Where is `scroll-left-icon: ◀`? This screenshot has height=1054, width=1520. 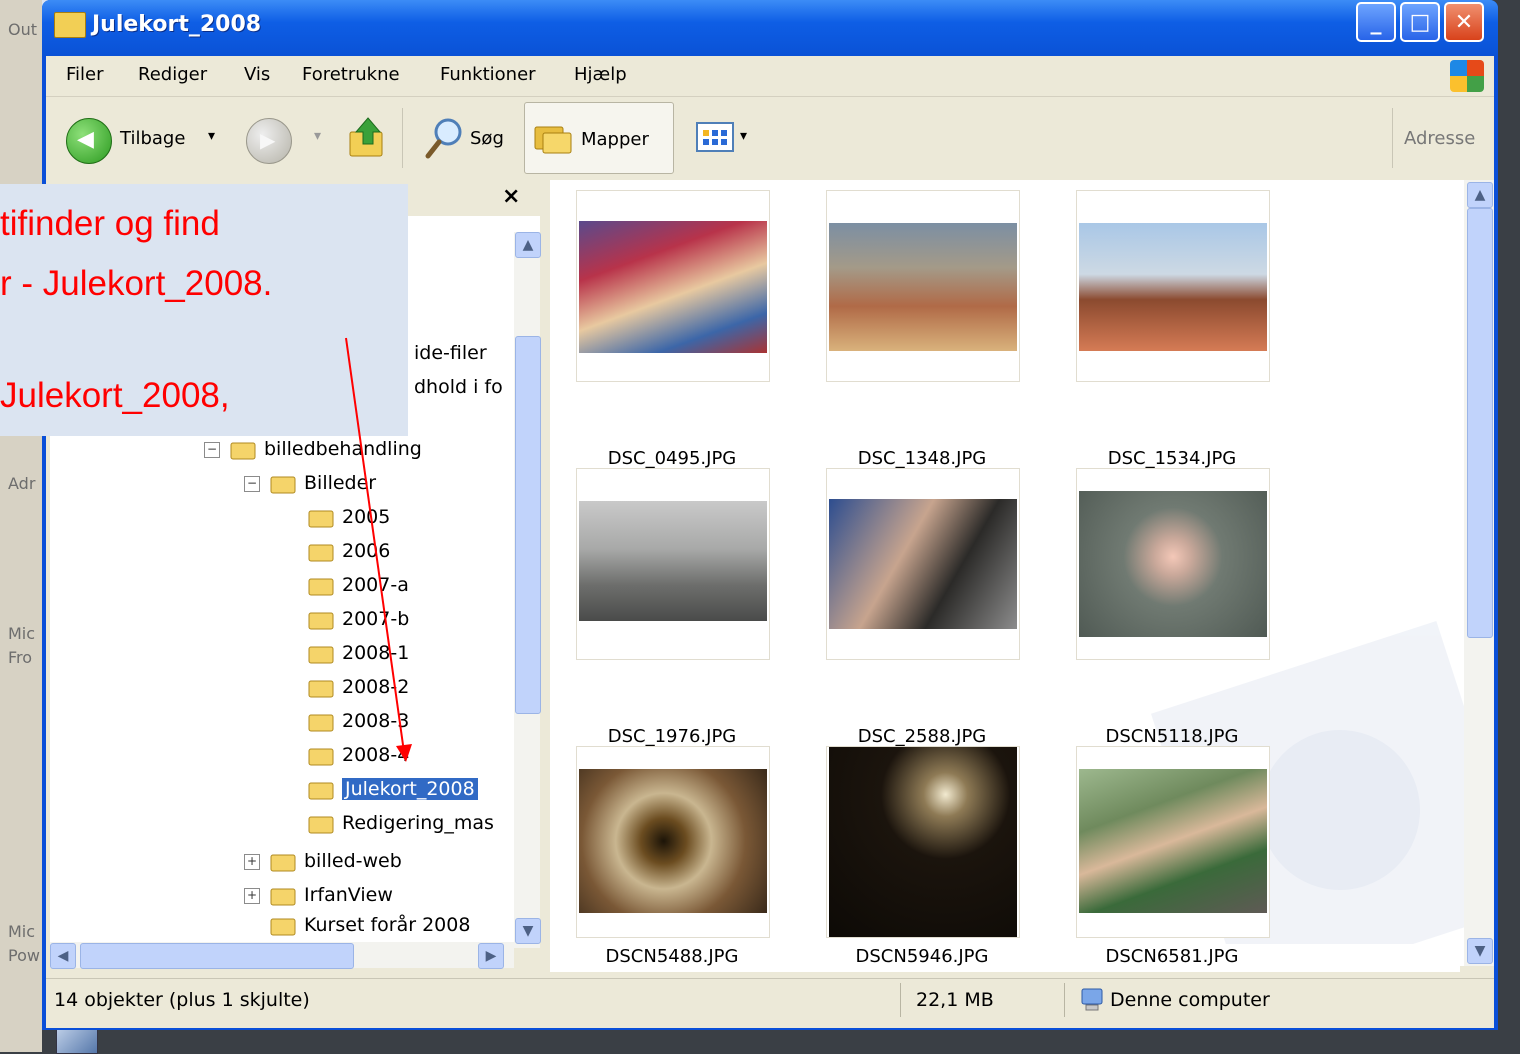 scroll-left-icon: ◀ is located at coordinates (63, 956).